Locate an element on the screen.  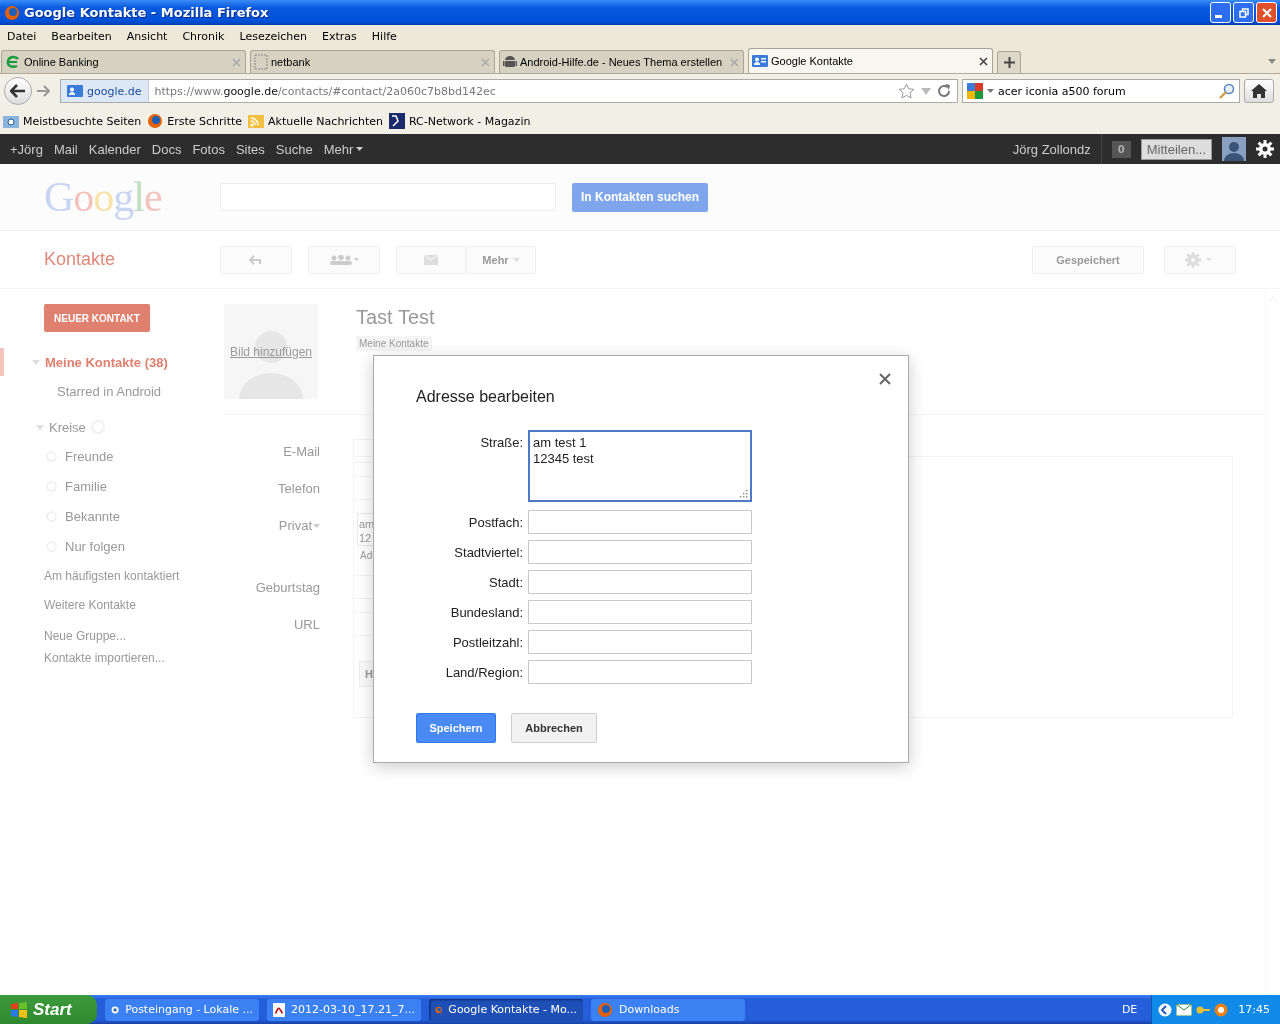
close-button is located at coordinates (1266, 12).